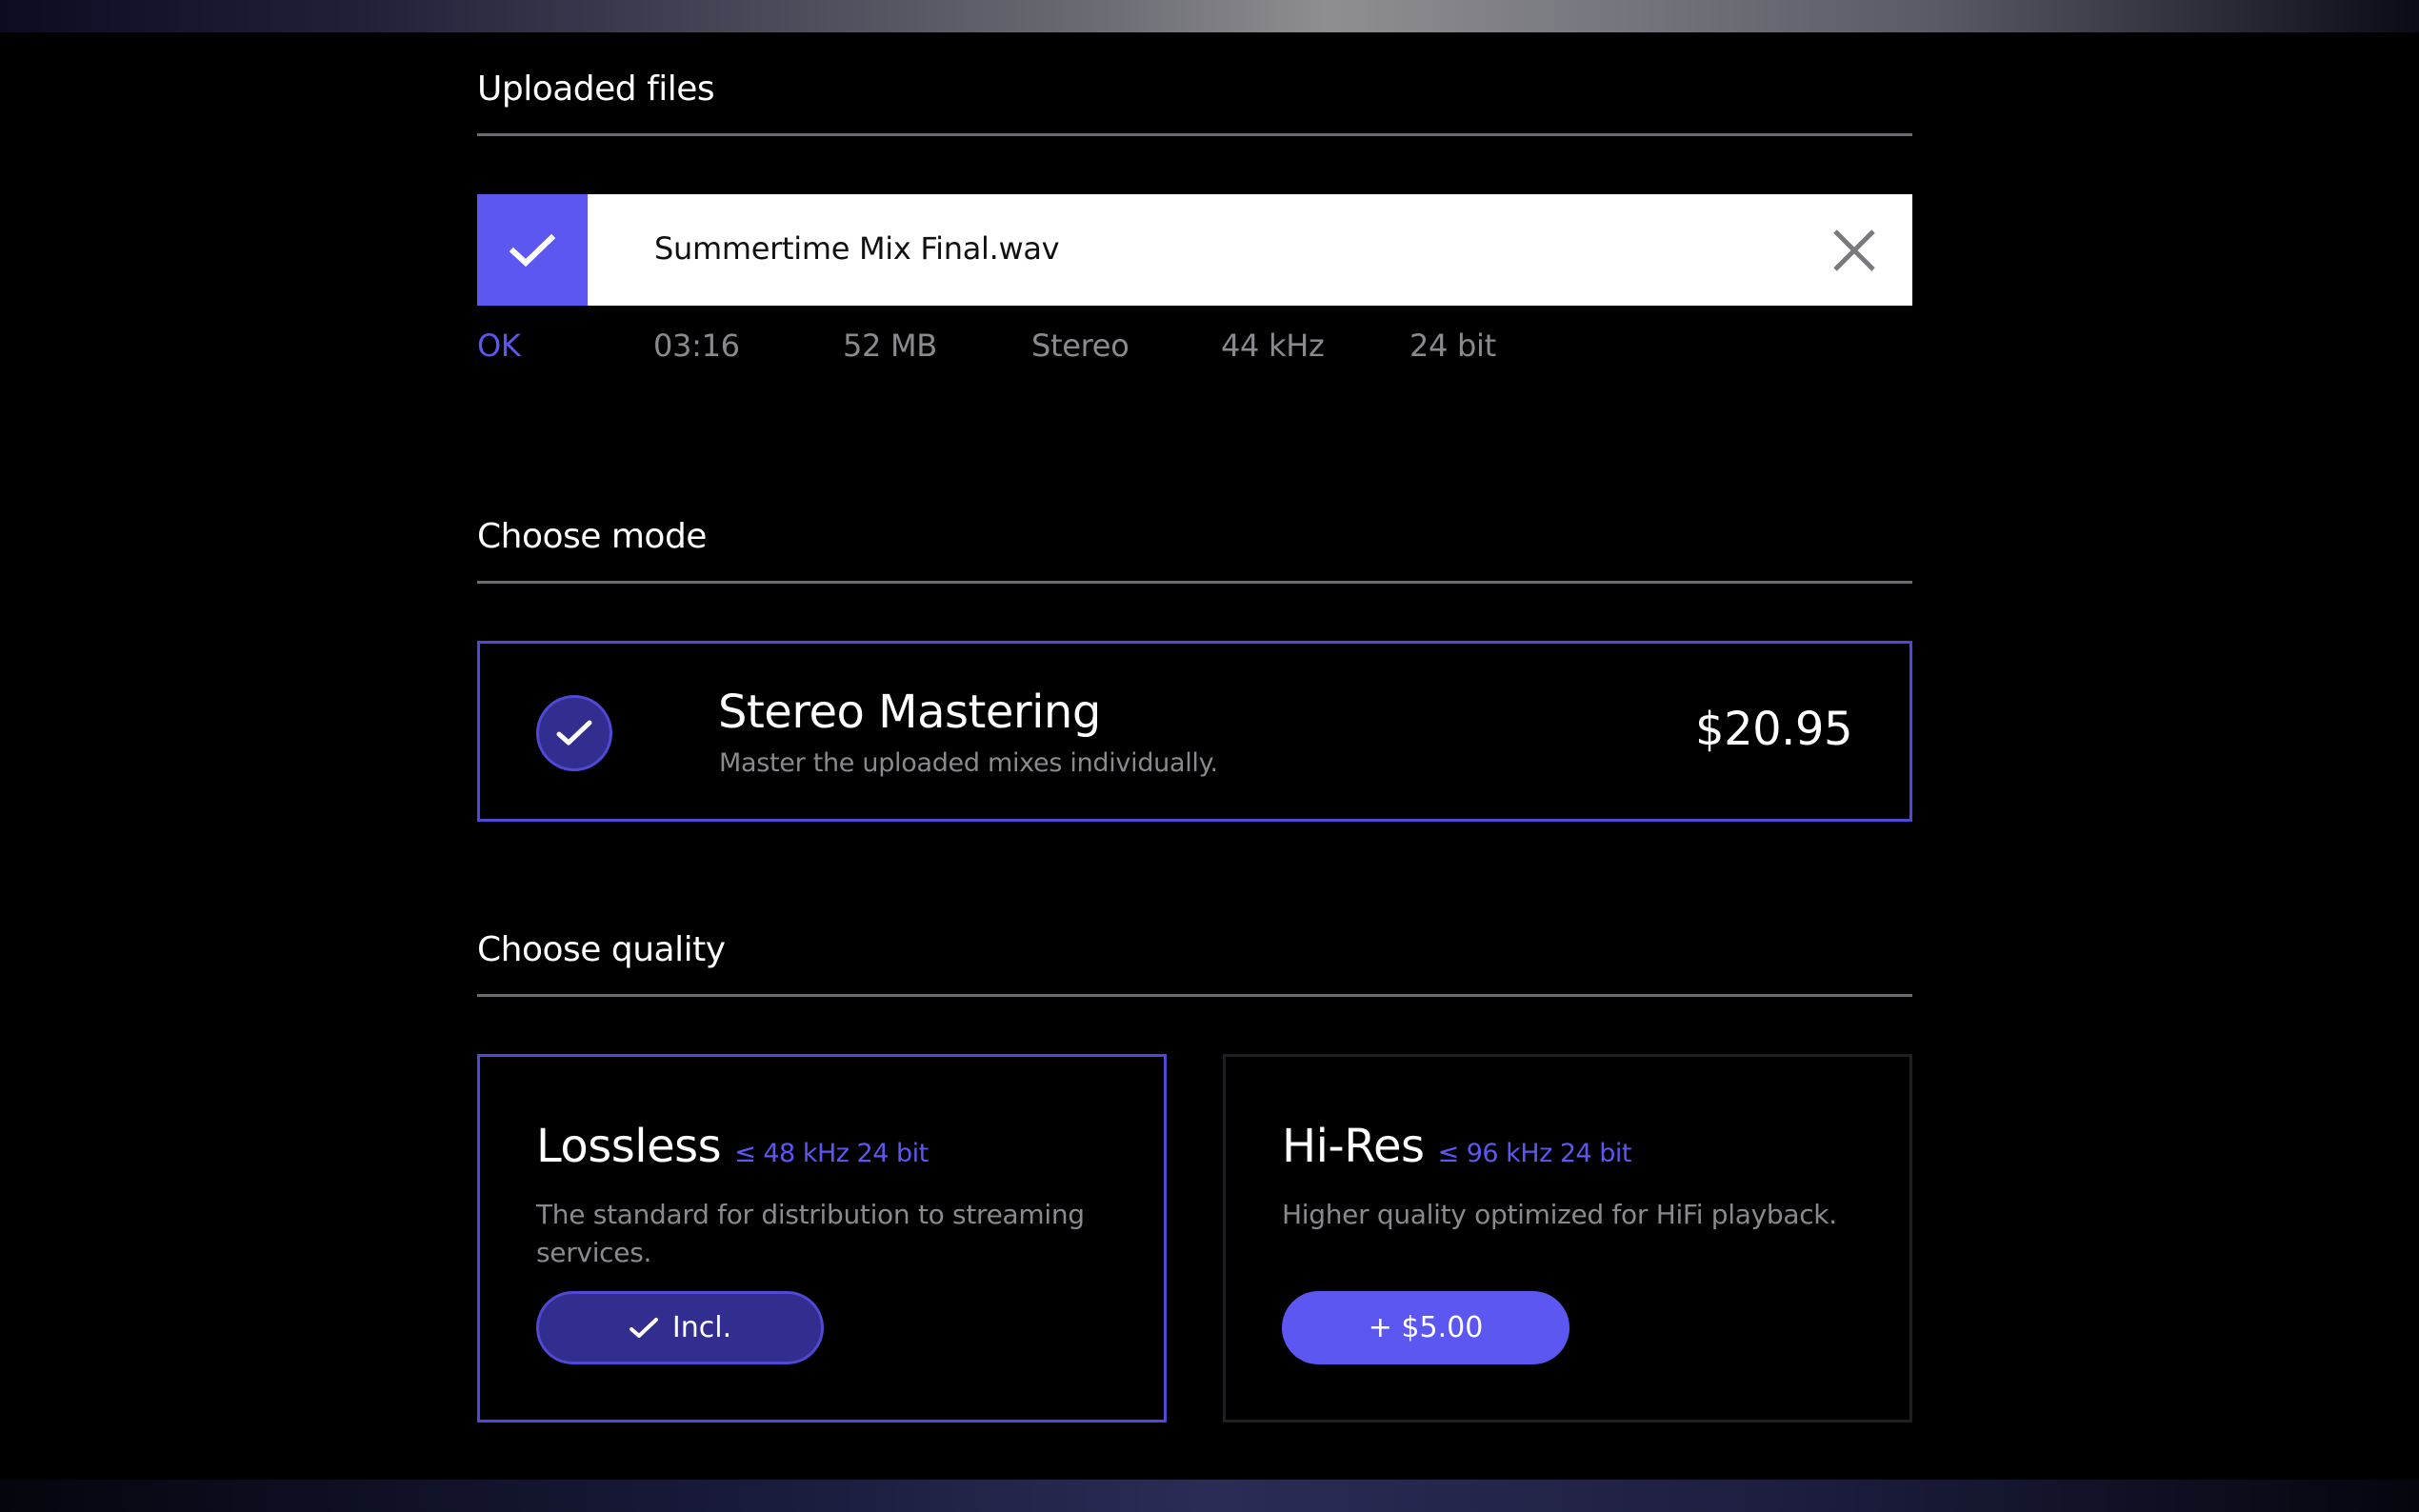  I want to click on file-status-check, so click(532, 250).